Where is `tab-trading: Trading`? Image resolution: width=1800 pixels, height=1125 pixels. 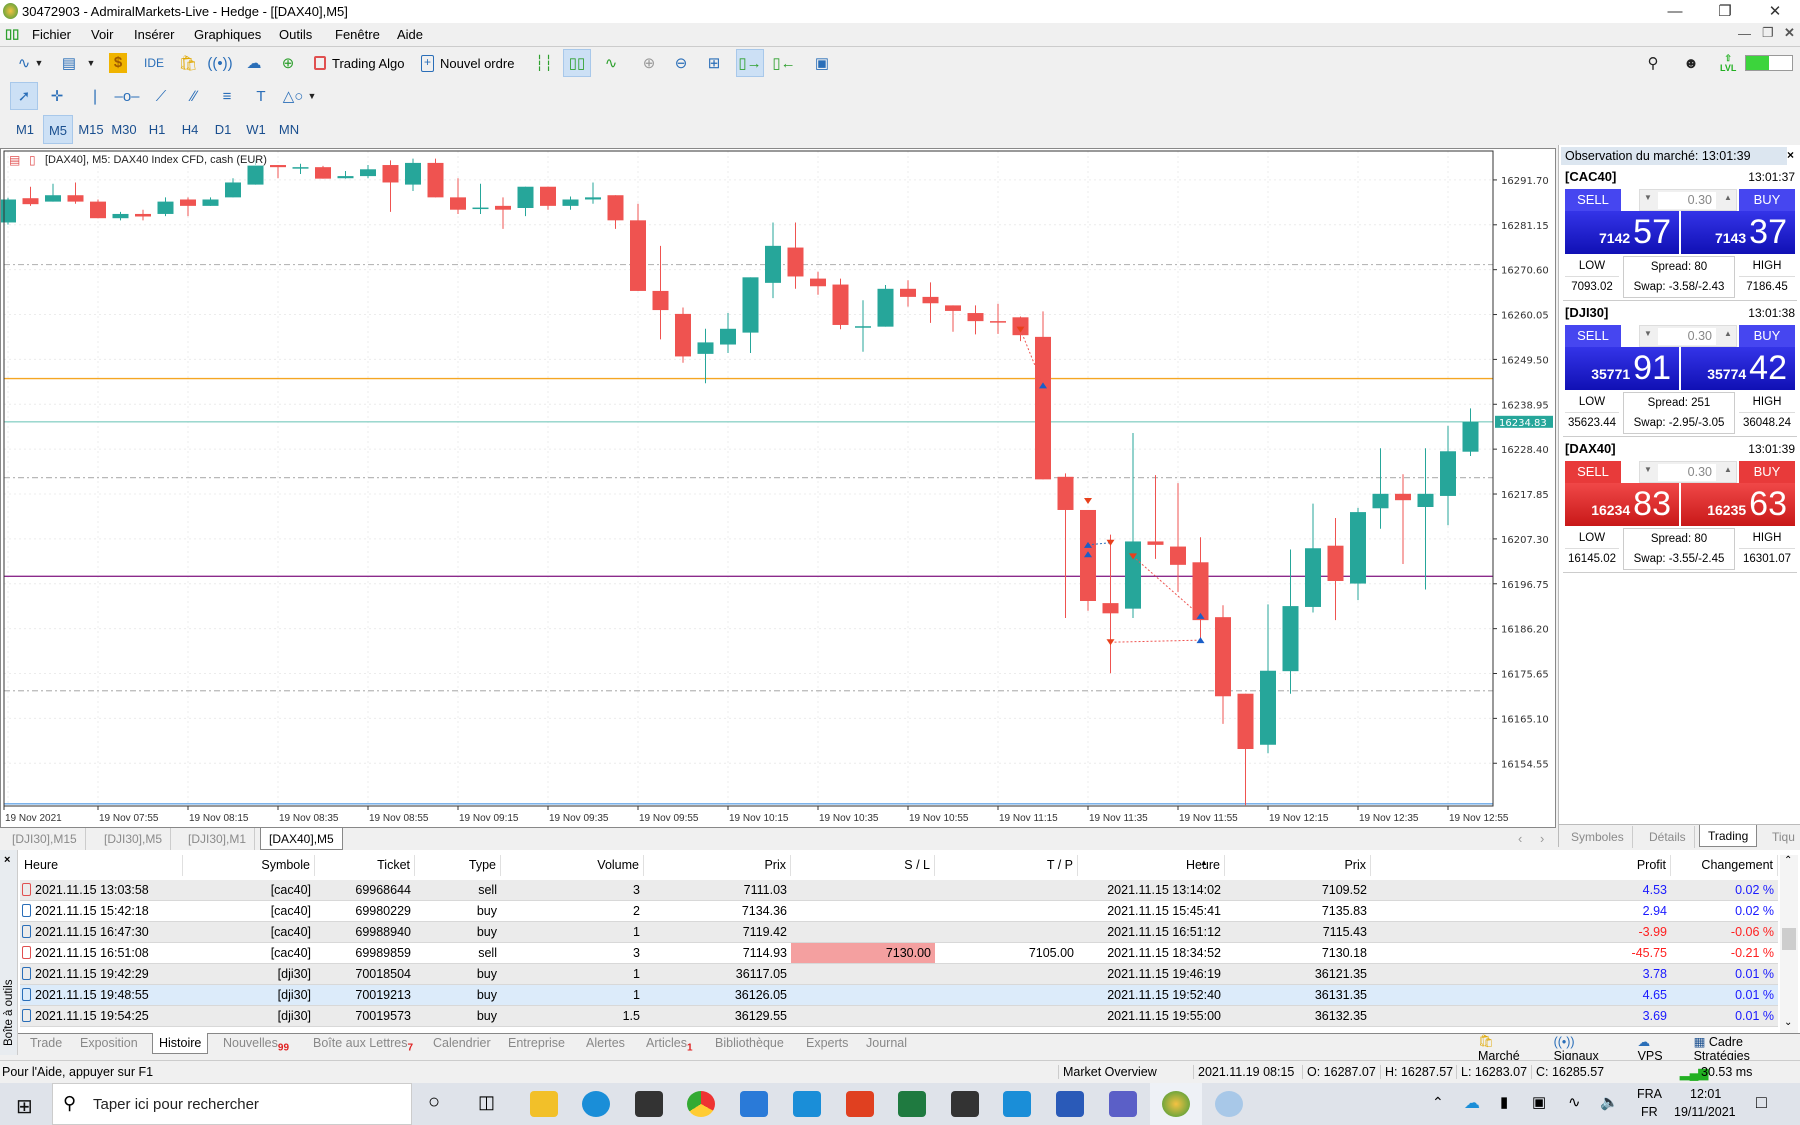 tab-trading: Trading is located at coordinates (1728, 836).